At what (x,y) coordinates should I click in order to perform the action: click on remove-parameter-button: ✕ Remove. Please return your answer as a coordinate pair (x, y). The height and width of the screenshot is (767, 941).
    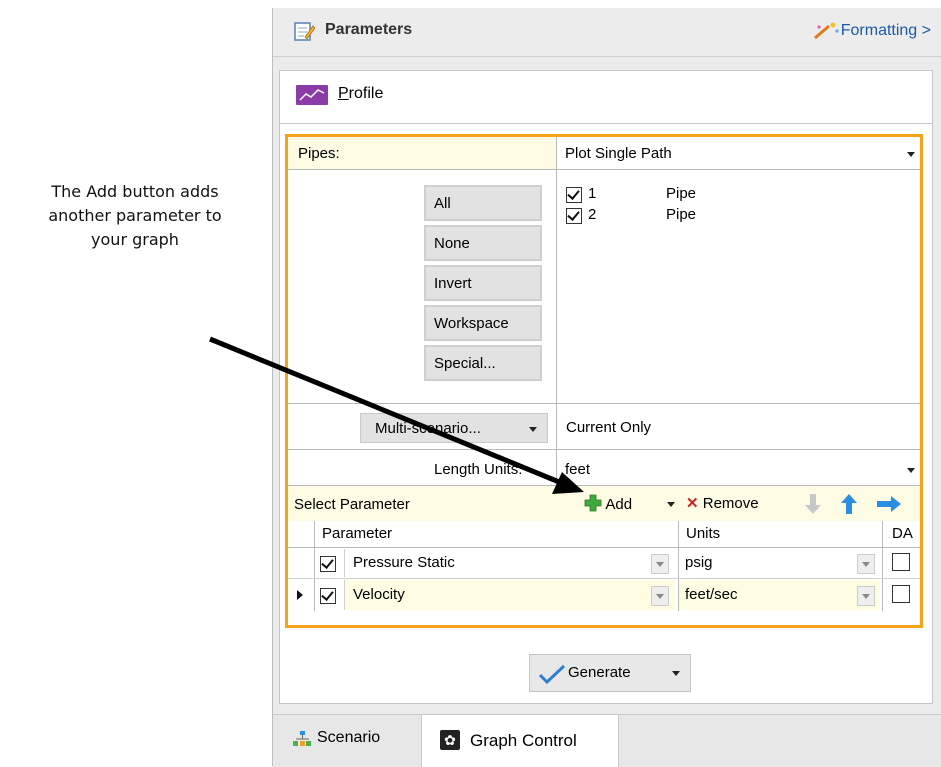
    Looking at the image, I should click on (722, 503).